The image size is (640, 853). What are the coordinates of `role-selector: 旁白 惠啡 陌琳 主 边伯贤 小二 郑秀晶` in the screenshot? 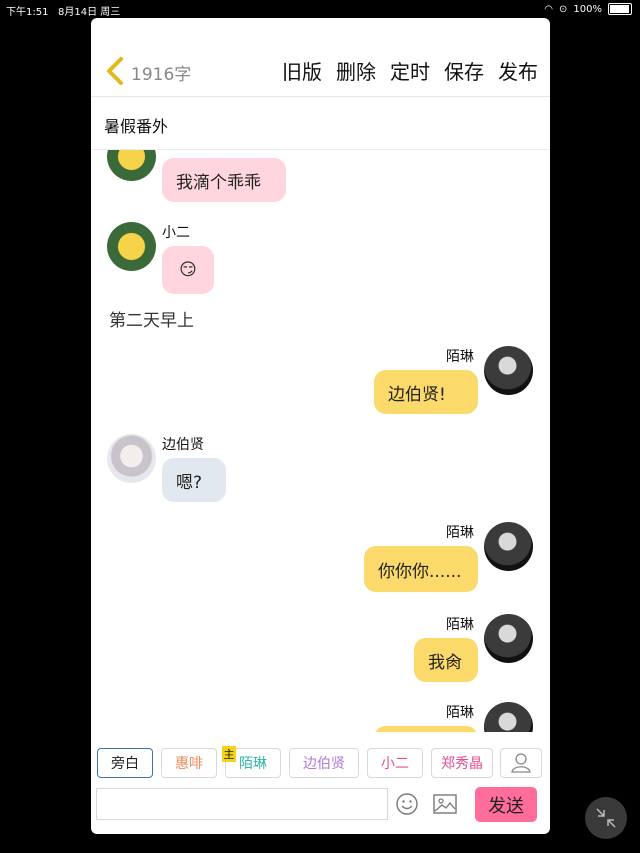 It's located at (320, 763).